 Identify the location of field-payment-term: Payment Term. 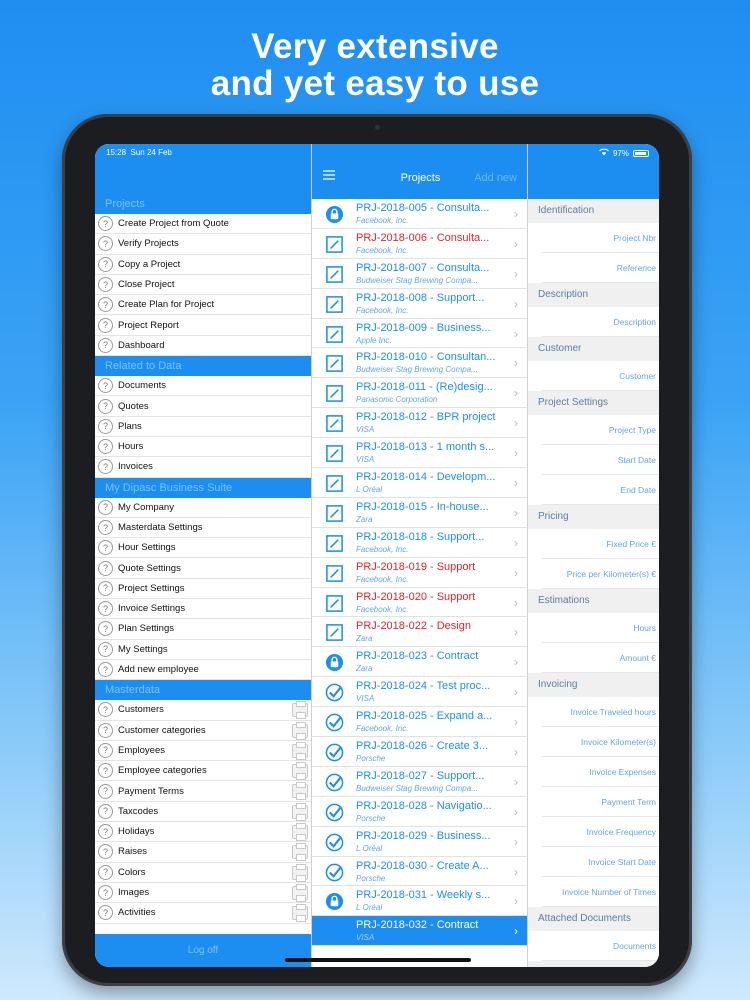
(600, 802).